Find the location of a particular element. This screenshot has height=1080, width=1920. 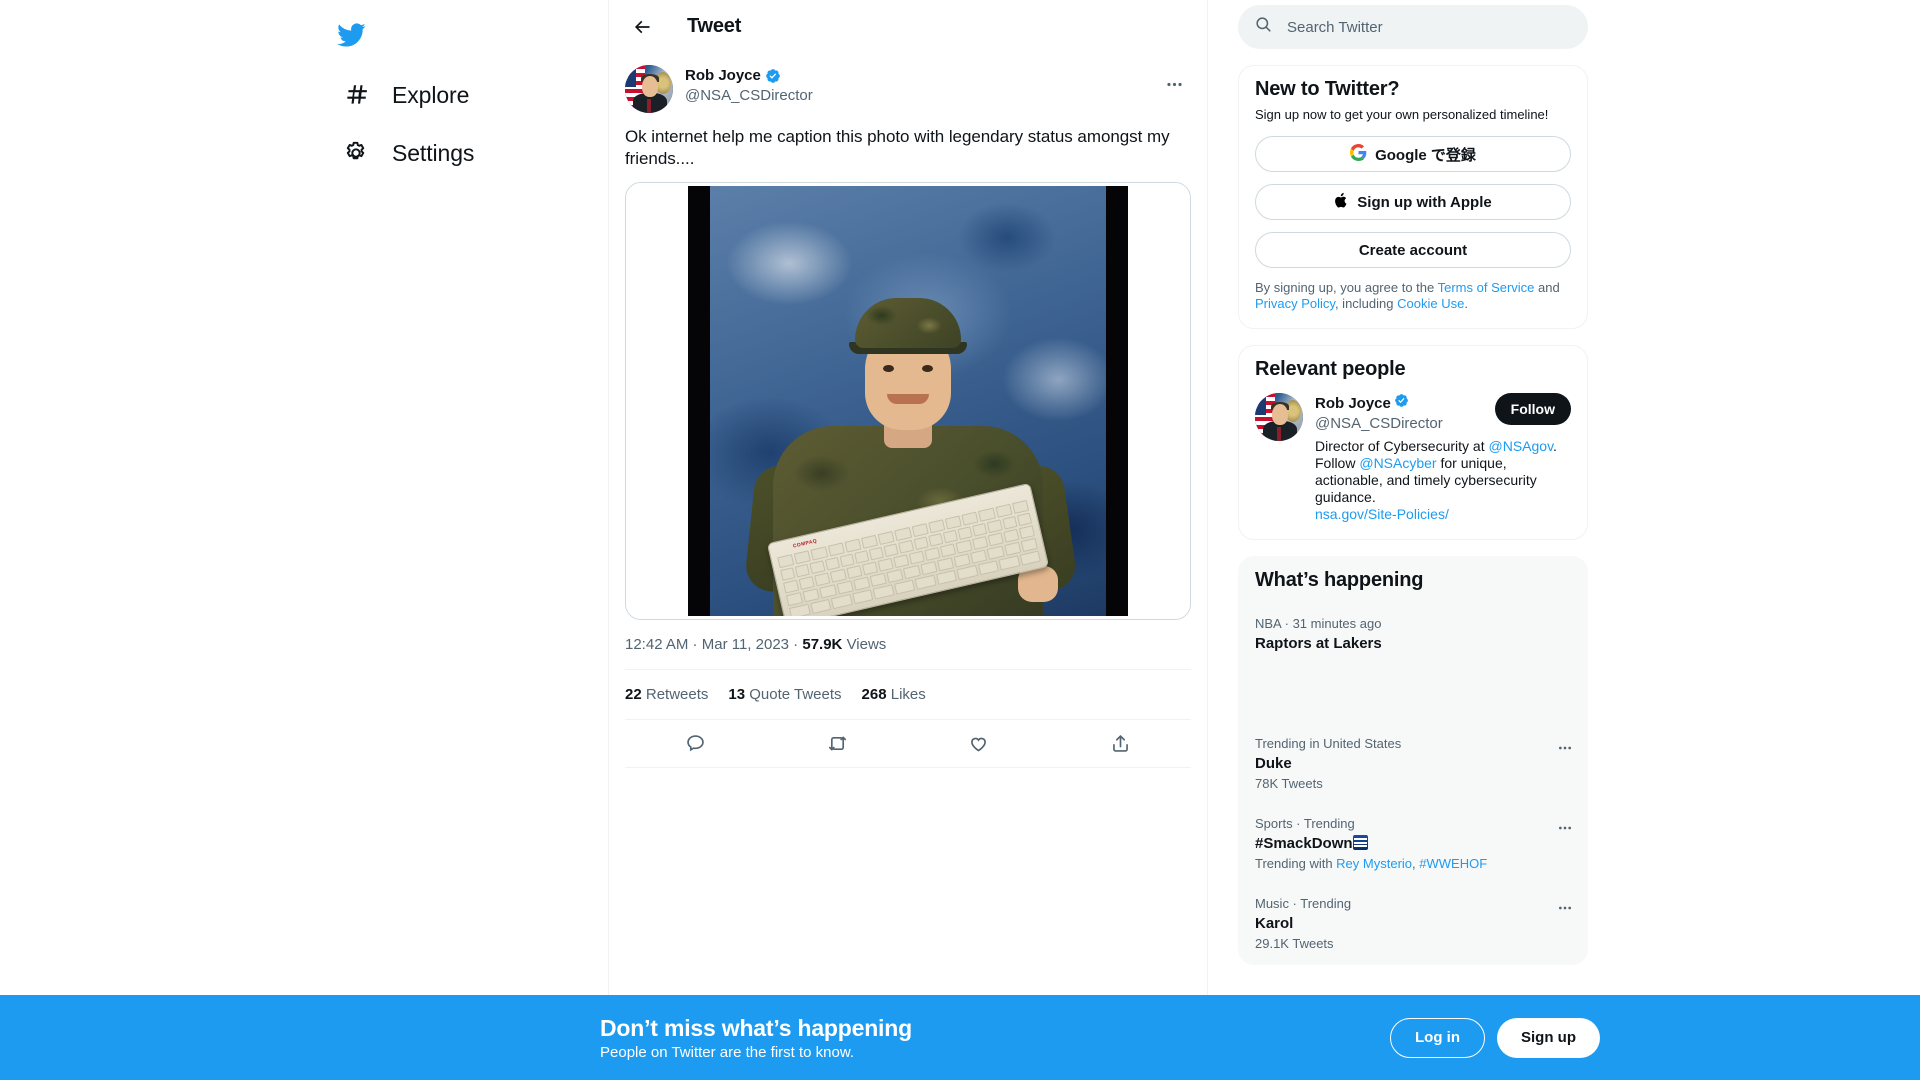

soldier-figure: COMPAQ is located at coordinates (911, 457).